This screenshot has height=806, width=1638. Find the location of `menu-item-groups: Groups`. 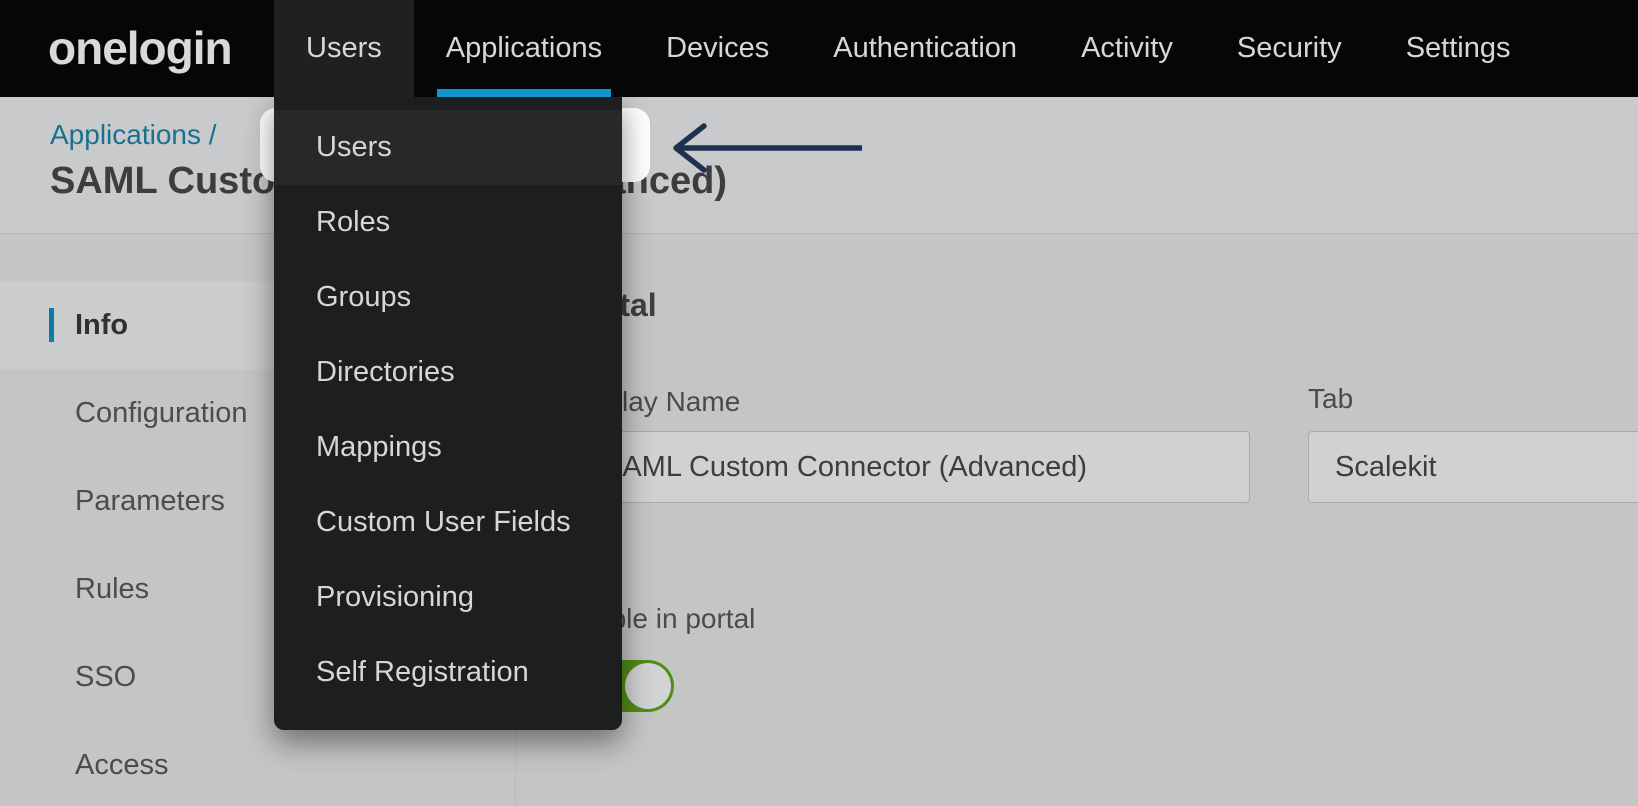

menu-item-groups: Groups is located at coordinates (448, 297).